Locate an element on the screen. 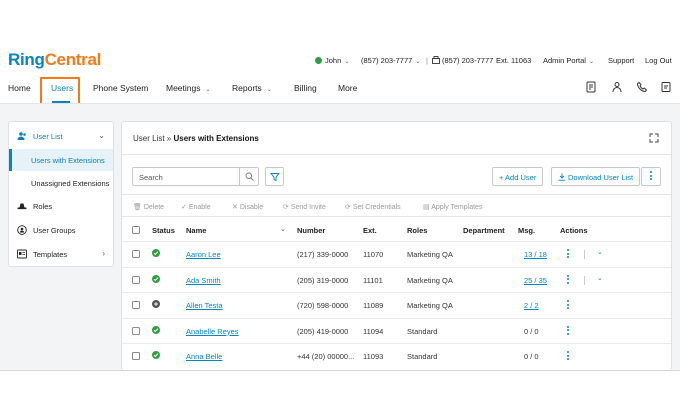 The image size is (680, 409). column-actions: Actions is located at coordinates (574, 230).